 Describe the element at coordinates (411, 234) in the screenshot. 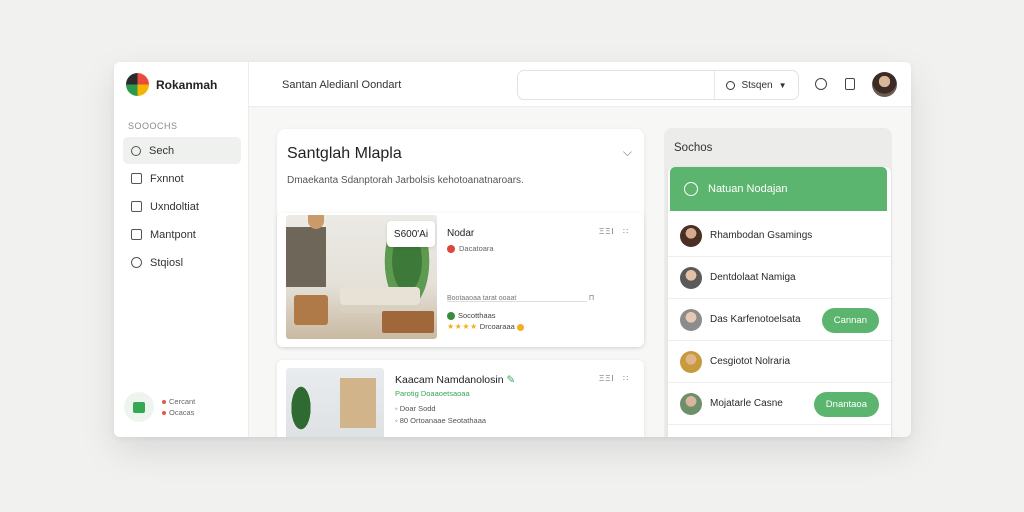

I see `price-tag: S600'Ai` at that location.